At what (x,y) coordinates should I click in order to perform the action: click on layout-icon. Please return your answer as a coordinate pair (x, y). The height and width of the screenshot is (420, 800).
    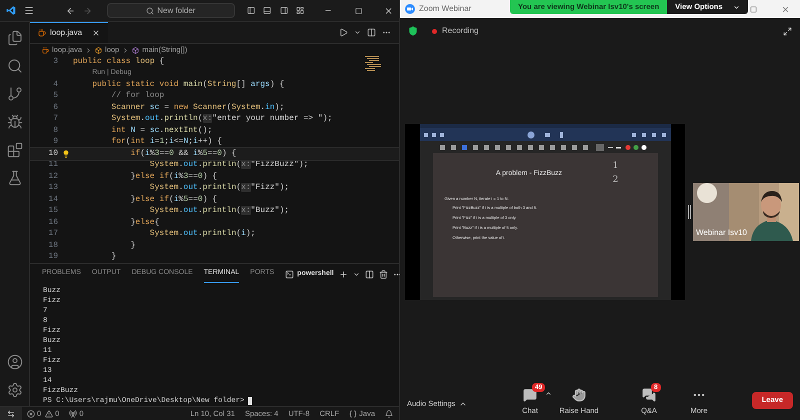
    Looking at the image, I should click on (300, 10).